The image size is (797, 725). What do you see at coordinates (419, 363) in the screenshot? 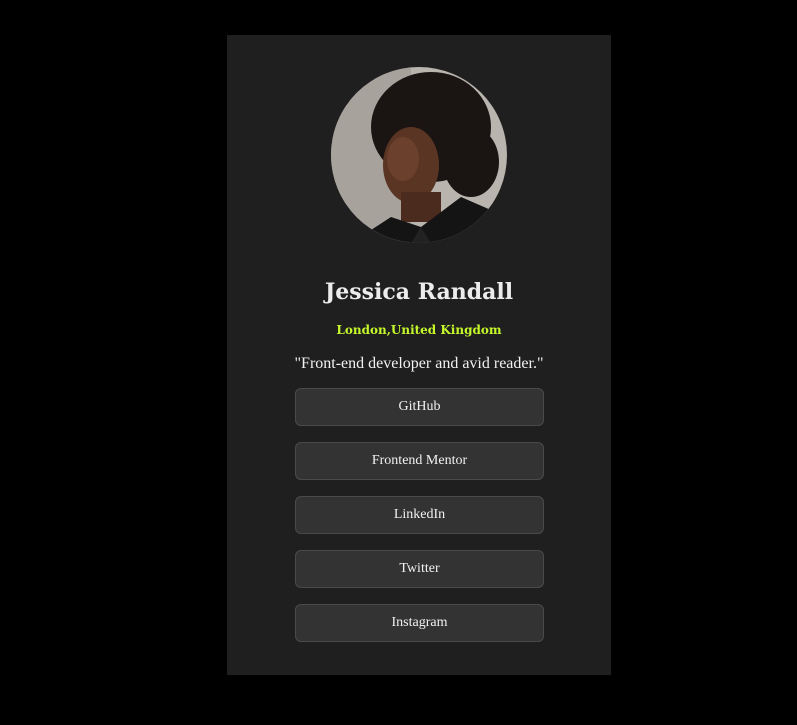
I see `profile-bio: "Front-end developer and avid reader."` at bounding box center [419, 363].